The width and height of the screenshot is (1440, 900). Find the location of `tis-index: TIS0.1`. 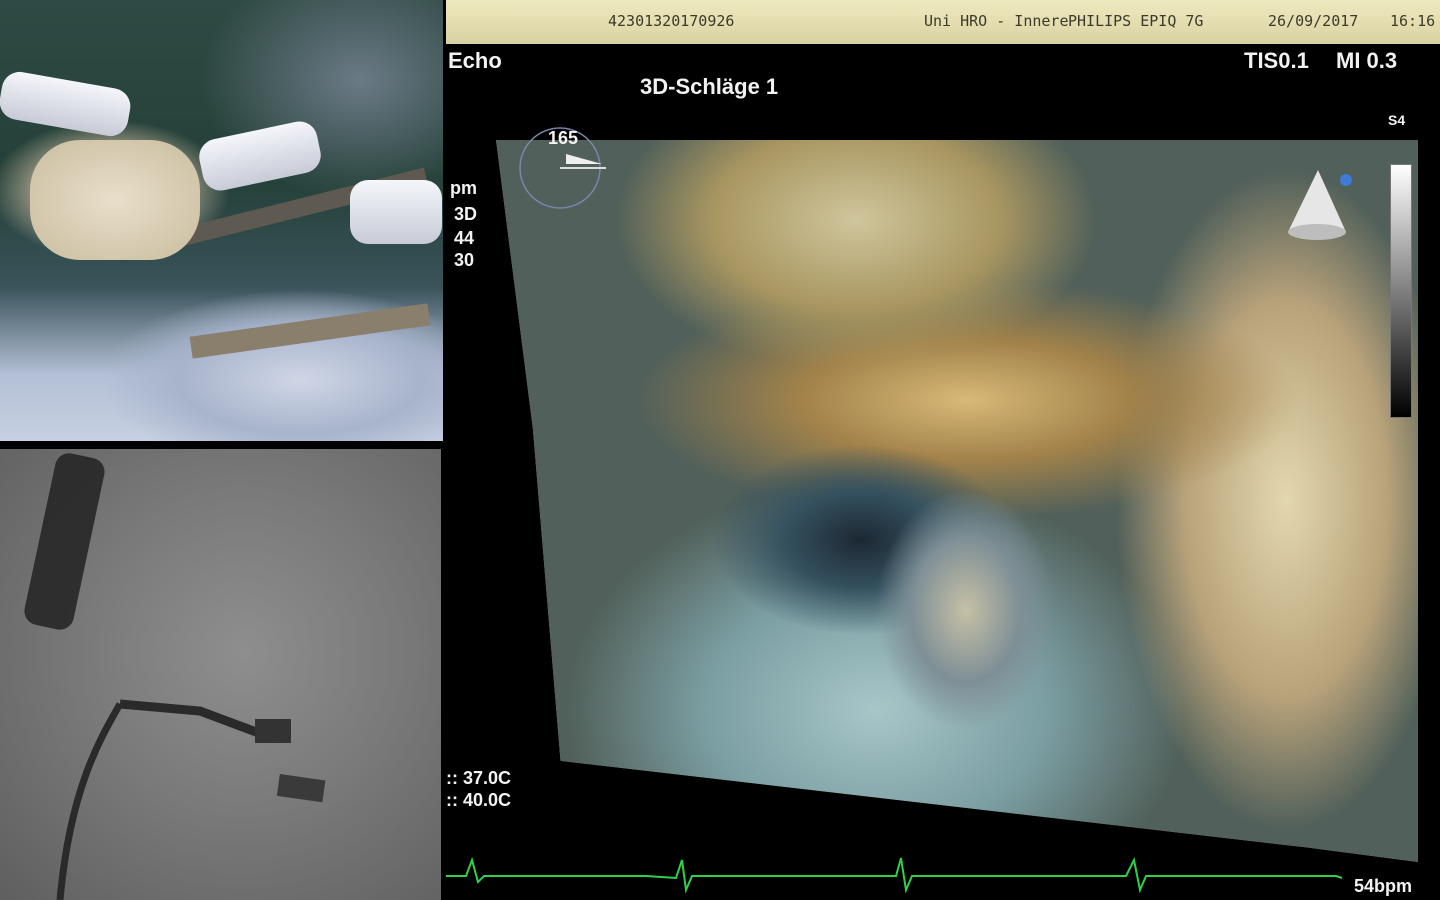

tis-index: TIS0.1 is located at coordinates (1276, 60).